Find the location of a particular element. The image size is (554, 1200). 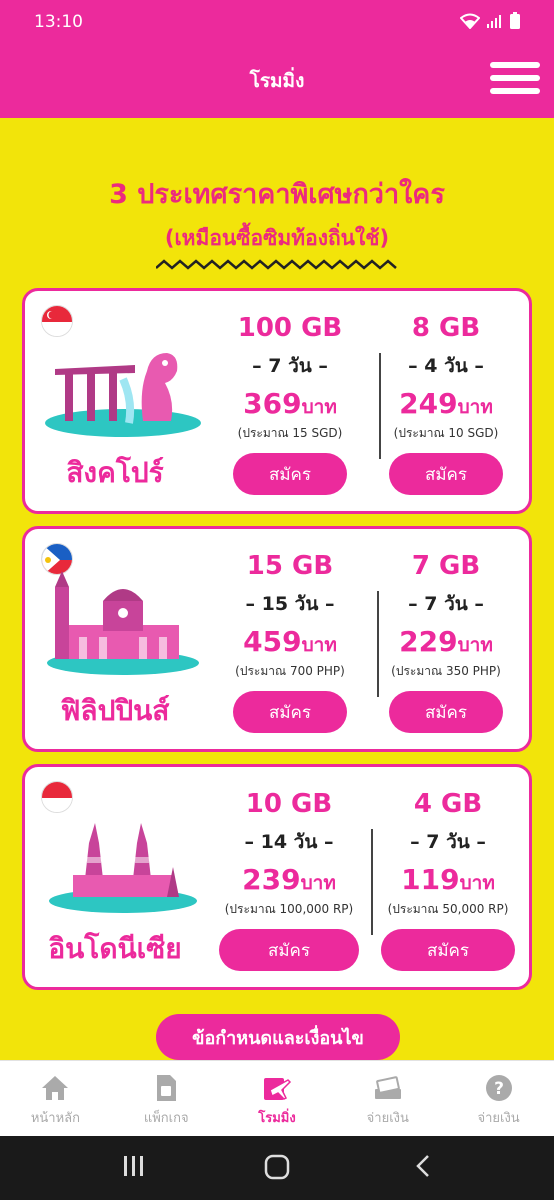

nav-item-help: ? จ่ายเงิน is located at coordinates (498, 1098).